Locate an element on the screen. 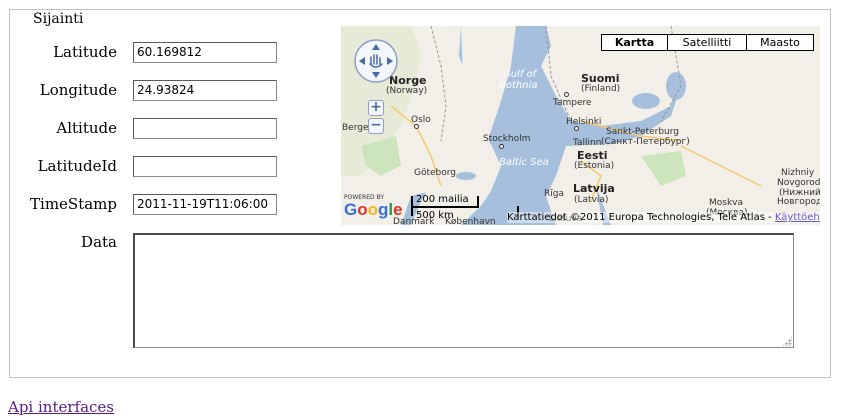 Image resolution: width=847 pixels, height=419 pixels. longitude-label: Longitude is located at coordinates (78, 90).